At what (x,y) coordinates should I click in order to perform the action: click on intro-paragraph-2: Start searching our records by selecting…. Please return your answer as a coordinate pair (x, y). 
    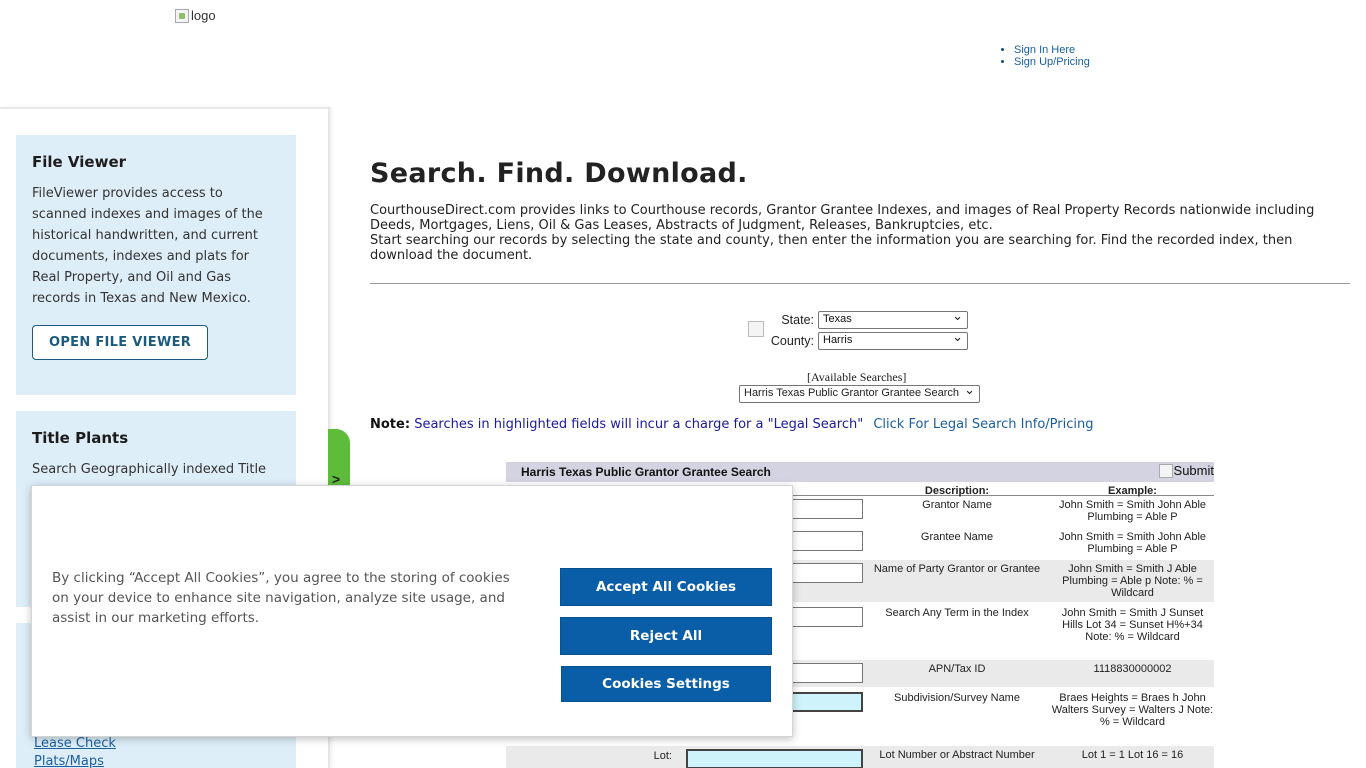
    Looking at the image, I should click on (831, 248).